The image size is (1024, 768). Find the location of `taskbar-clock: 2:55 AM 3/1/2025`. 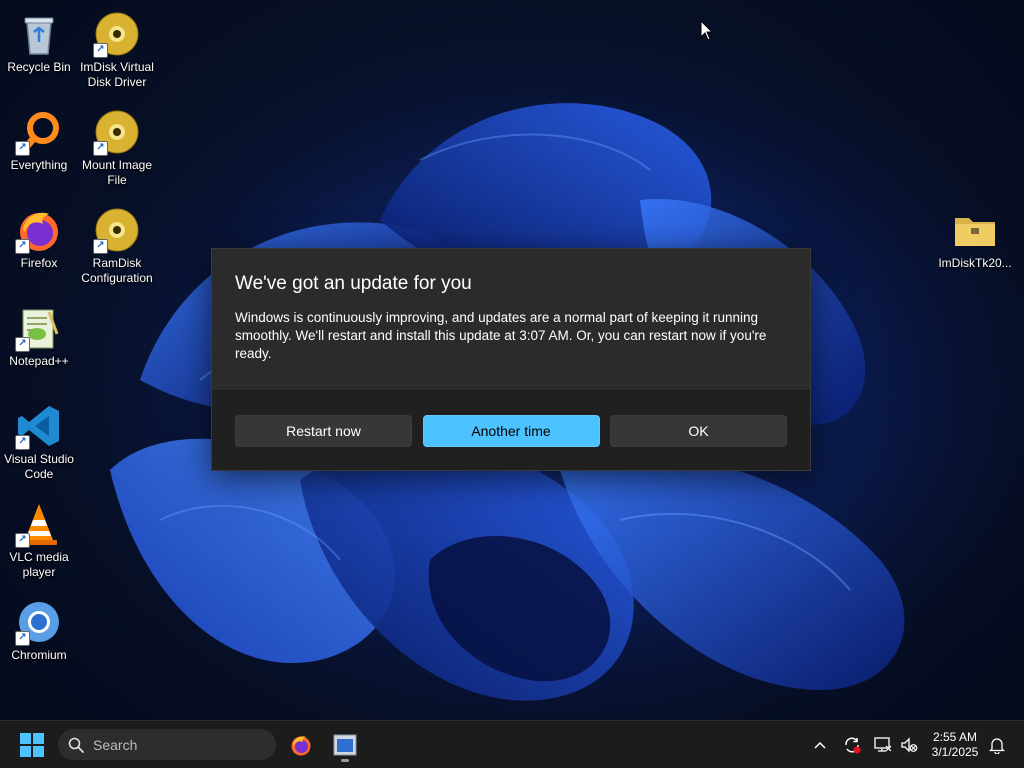

taskbar-clock: 2:55 AM 3/1/2025 is located at coordinates (955, 745).